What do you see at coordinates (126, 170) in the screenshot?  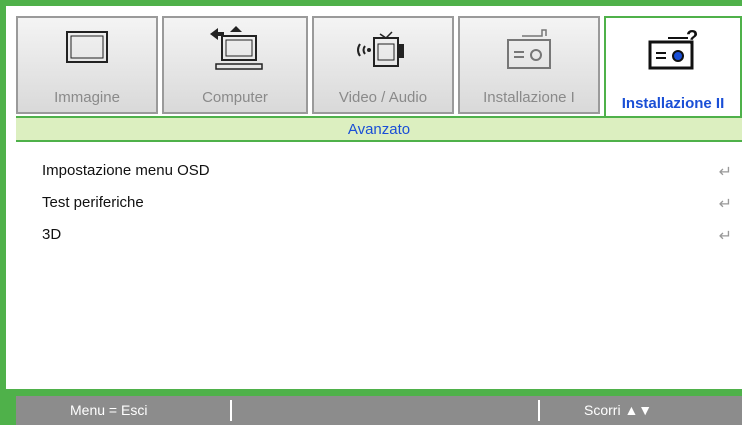 I see `menu-item-label: Impostazione menu OSD` at bounding box center [126, 170].